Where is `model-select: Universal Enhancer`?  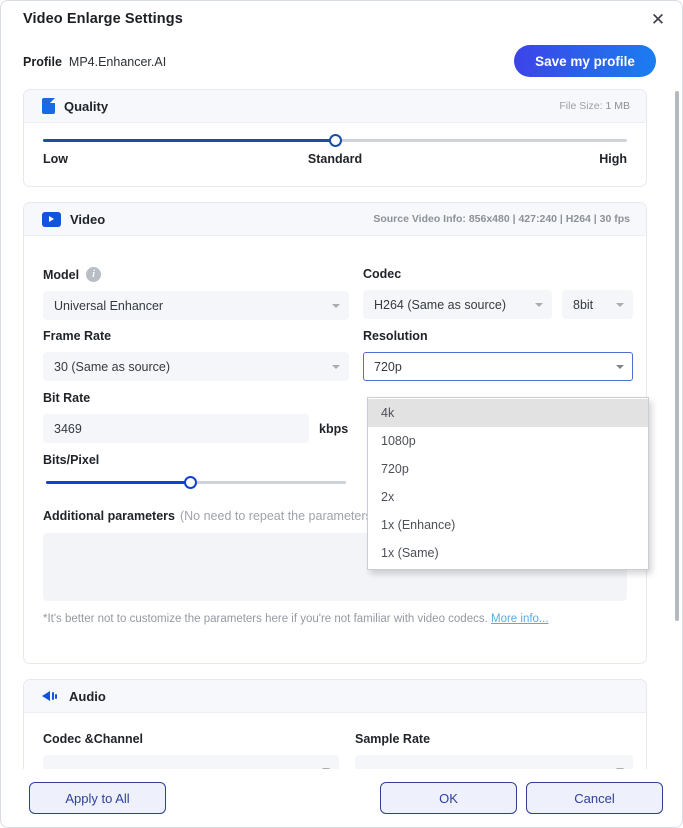
model-select: Universal Enhancer is located at coordinates (196, 305).